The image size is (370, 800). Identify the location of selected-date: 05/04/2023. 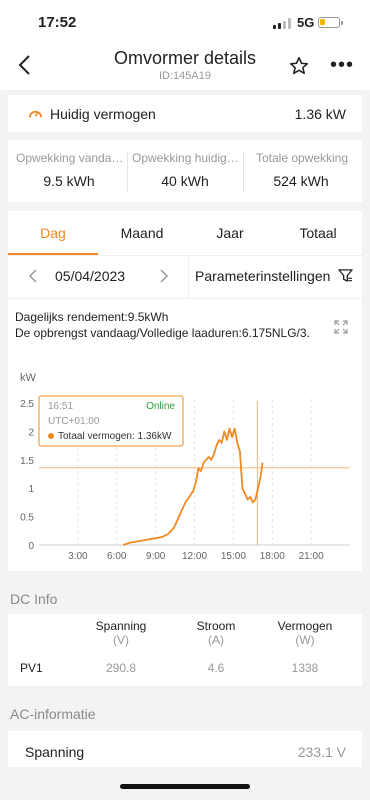
(90, 276).